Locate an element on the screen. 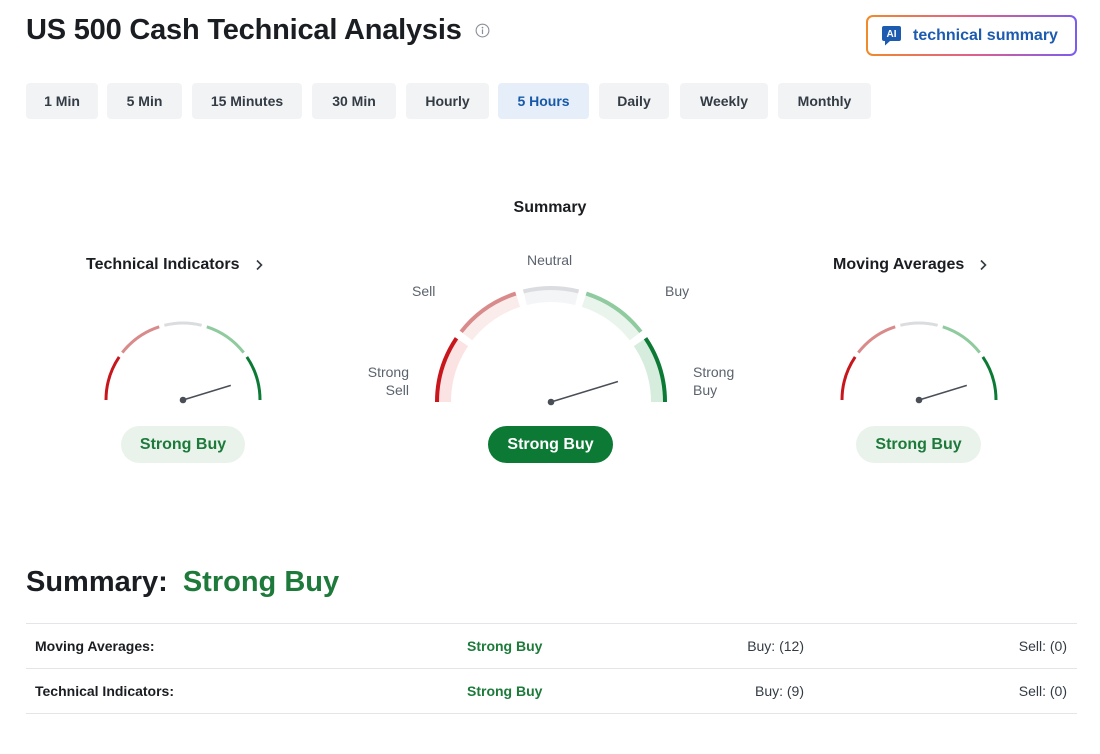 This screenshot has width=1100, height=754. summary-gauge is located at coordinates (551, 346).